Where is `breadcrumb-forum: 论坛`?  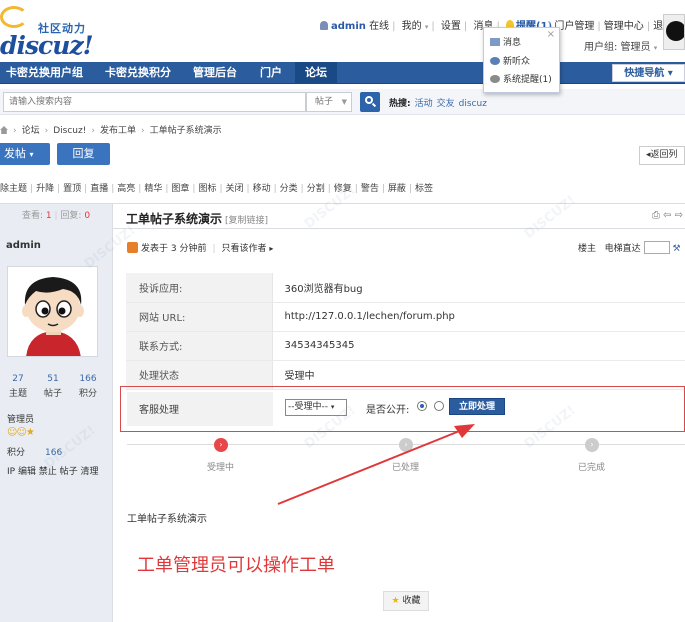 breadcrumb-forum: 论坛 is located at coordinates (31, 131).